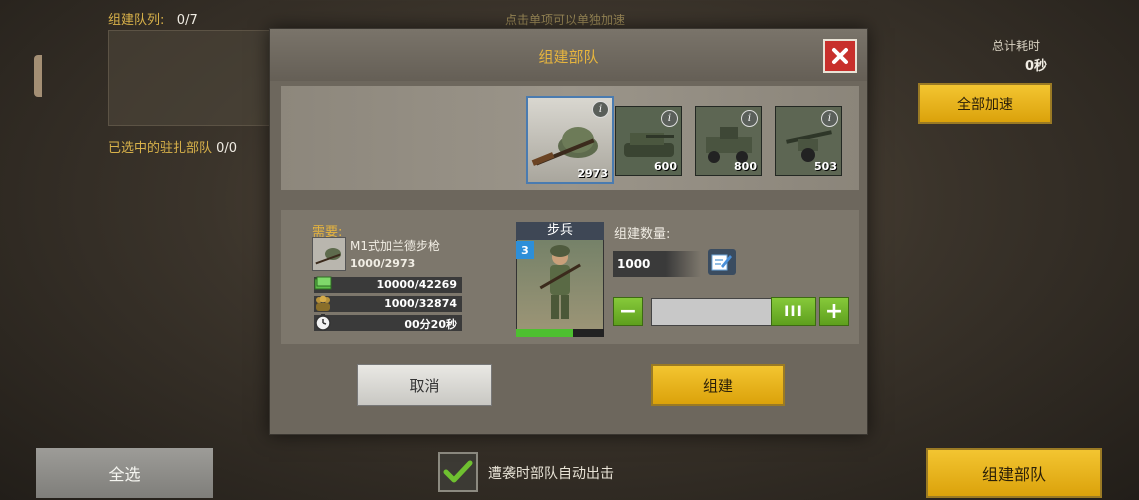 Image resolution: width=1139 pixels, height=500 pixels. What do you see at coordinates (568, 57) in the screenshot?
I see `dialog-title: 组建部队` at bounding box center [568, 57].